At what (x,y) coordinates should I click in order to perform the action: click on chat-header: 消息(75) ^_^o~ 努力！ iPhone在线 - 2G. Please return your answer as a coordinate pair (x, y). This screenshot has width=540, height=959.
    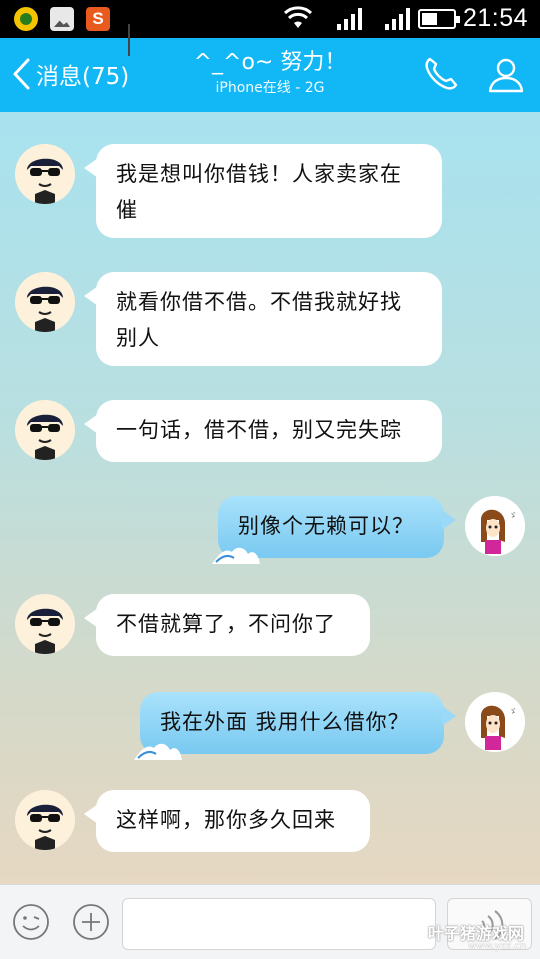
    Looking at the image, I should click on (270, 75).